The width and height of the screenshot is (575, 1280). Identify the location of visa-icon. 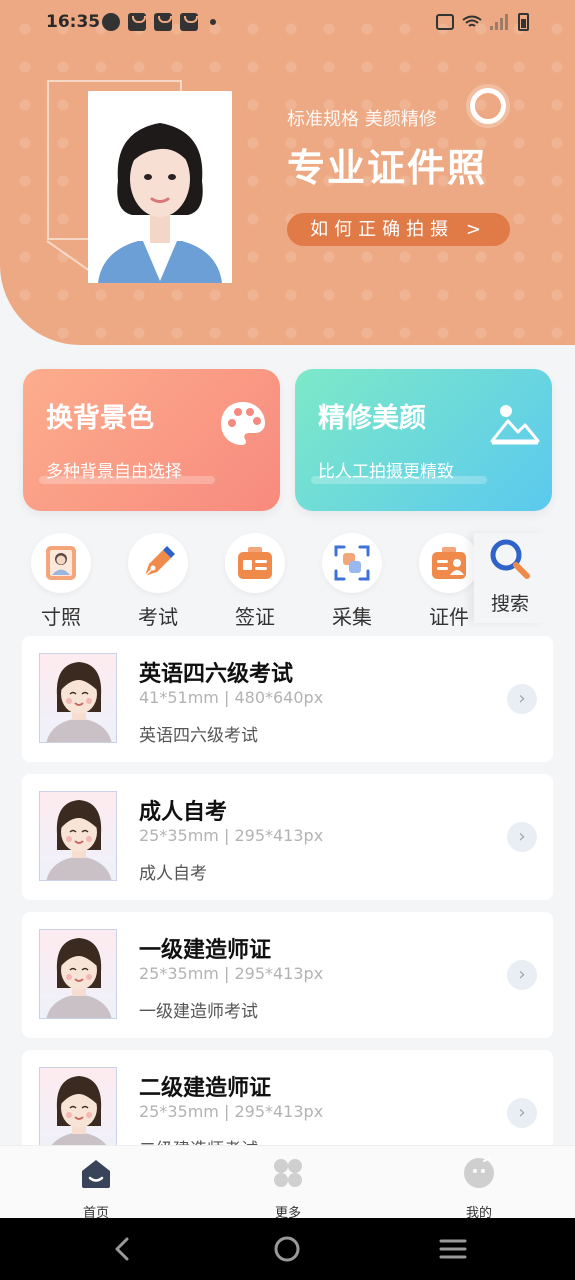
(255, 563).